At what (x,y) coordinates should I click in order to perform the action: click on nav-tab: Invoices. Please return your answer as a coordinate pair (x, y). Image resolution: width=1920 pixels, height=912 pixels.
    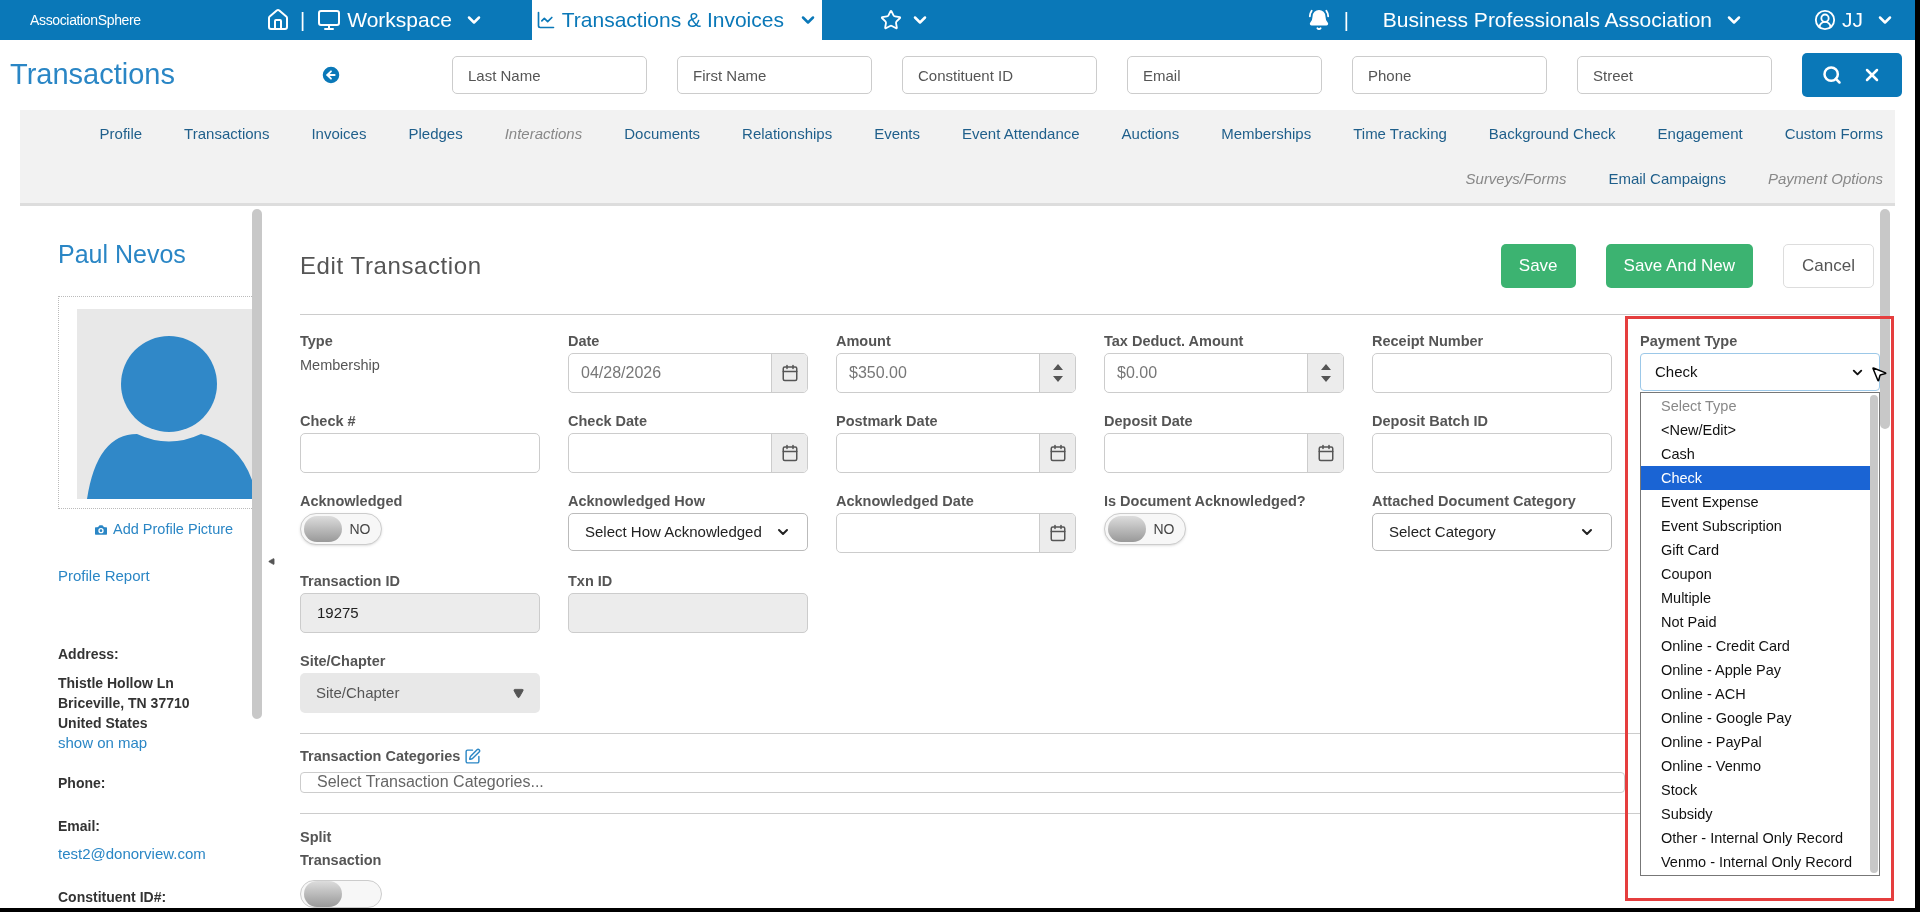
    Looking at the image, I should click on (339, 134).